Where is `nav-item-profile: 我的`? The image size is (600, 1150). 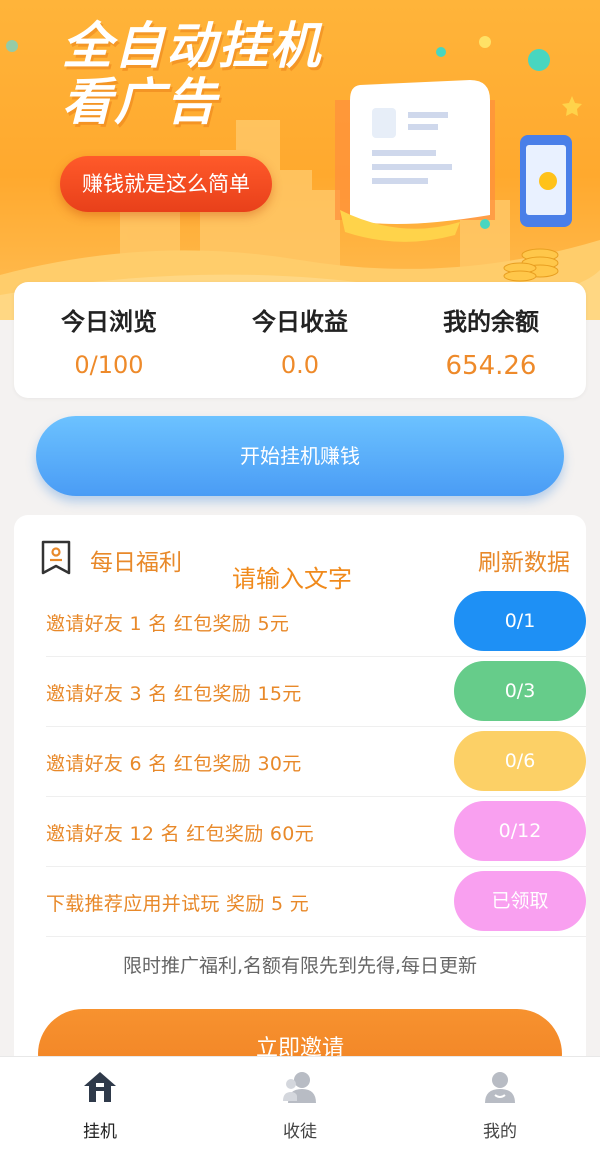
nav-item-profile: 我的 is located at coordinates (500, 1103).